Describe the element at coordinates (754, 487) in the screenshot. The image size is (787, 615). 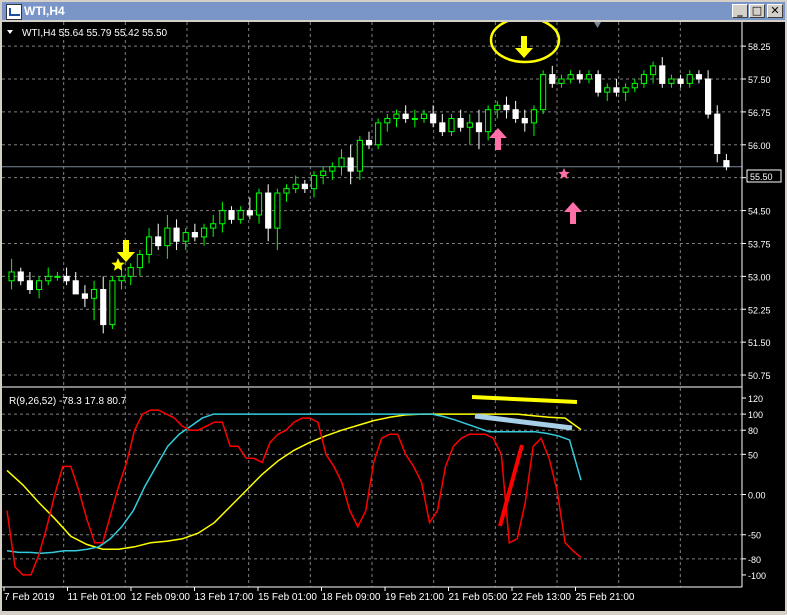
I see `indicator-axis: 120 100 80 50 0.00 -50 -80 -100` at that location.